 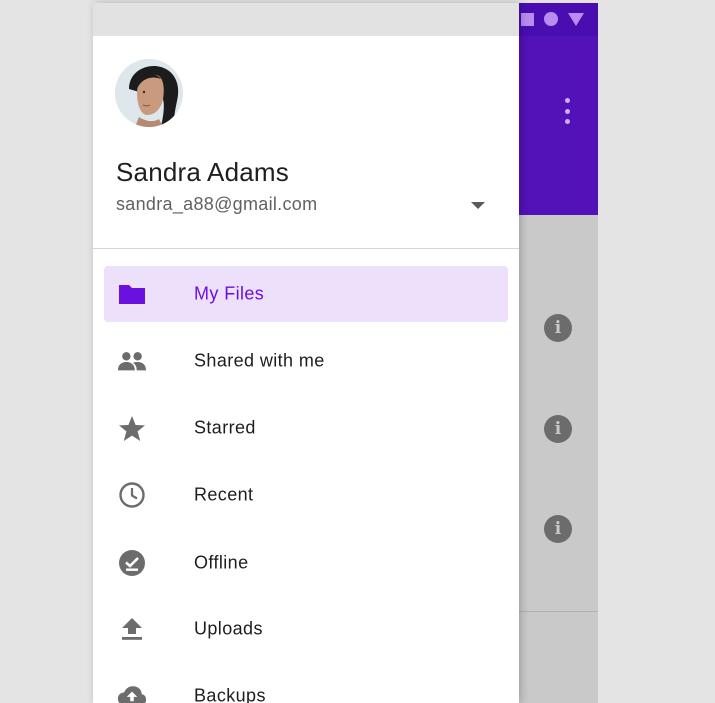 I want to click on nav-item-backups: Backups, so click(x=306, y=685).